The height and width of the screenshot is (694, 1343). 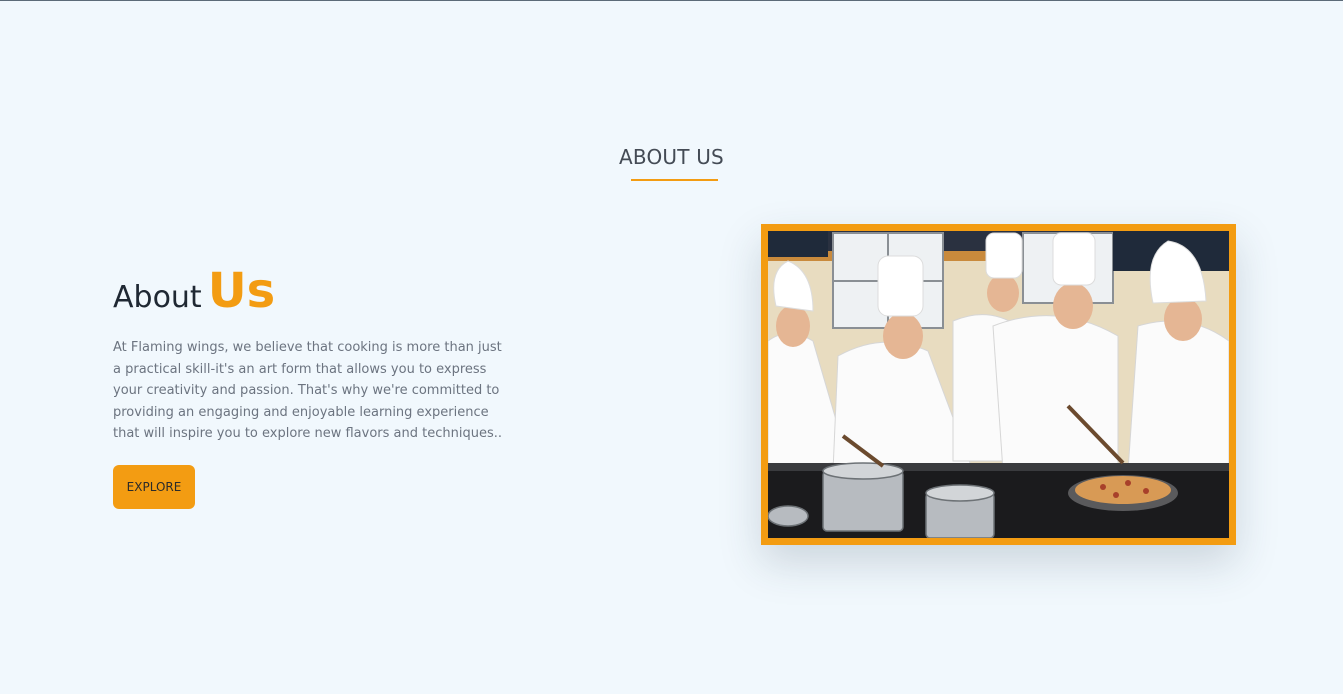 I want to click on about-heading-word: About, so click(x=157, y=297).